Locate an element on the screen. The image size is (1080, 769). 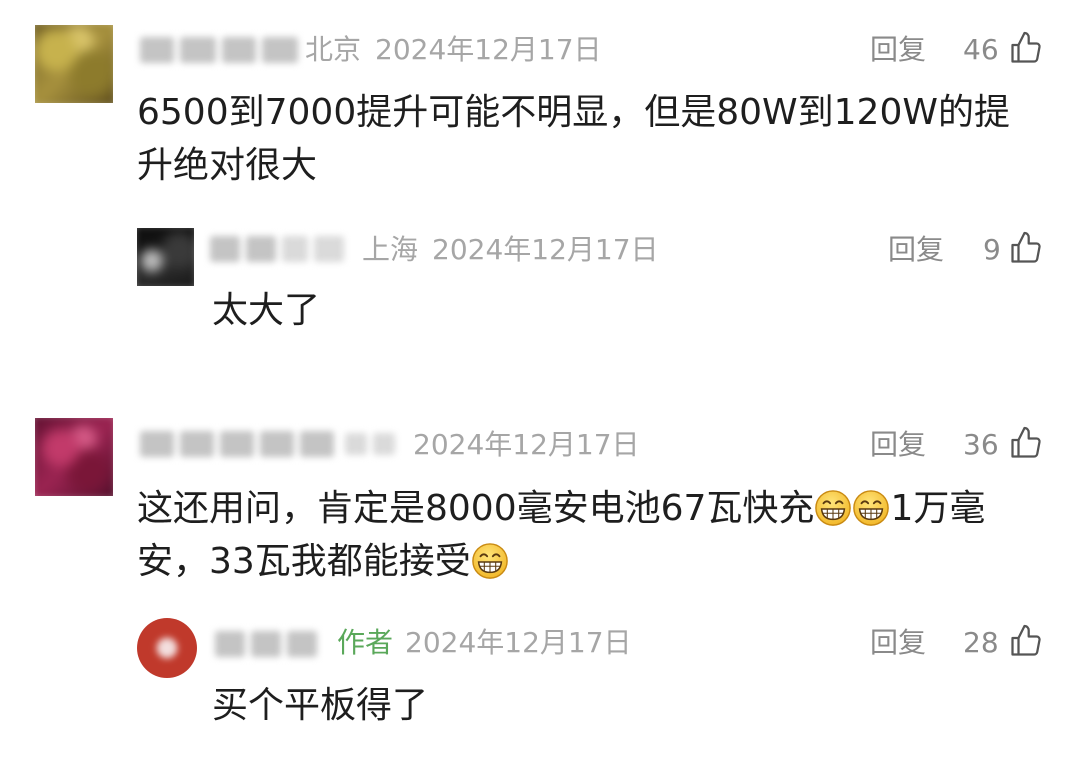
comment-text: 6500到7000提升可能不明显，但是80W到120W的提 升绝对很大 is located at coordinates (573, 139).